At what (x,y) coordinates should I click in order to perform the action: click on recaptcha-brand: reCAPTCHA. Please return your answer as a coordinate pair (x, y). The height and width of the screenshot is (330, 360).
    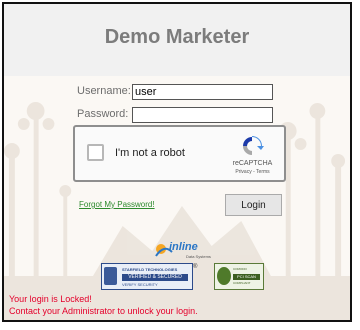
    Looking at the image, I should click on (252, 163).